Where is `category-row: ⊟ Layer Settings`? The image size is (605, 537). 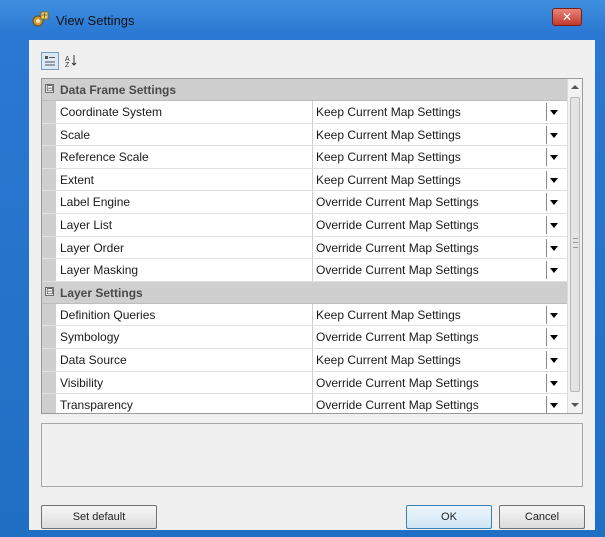 category-row: ⊟ Layer Settings is located at coordinates (305, 292).